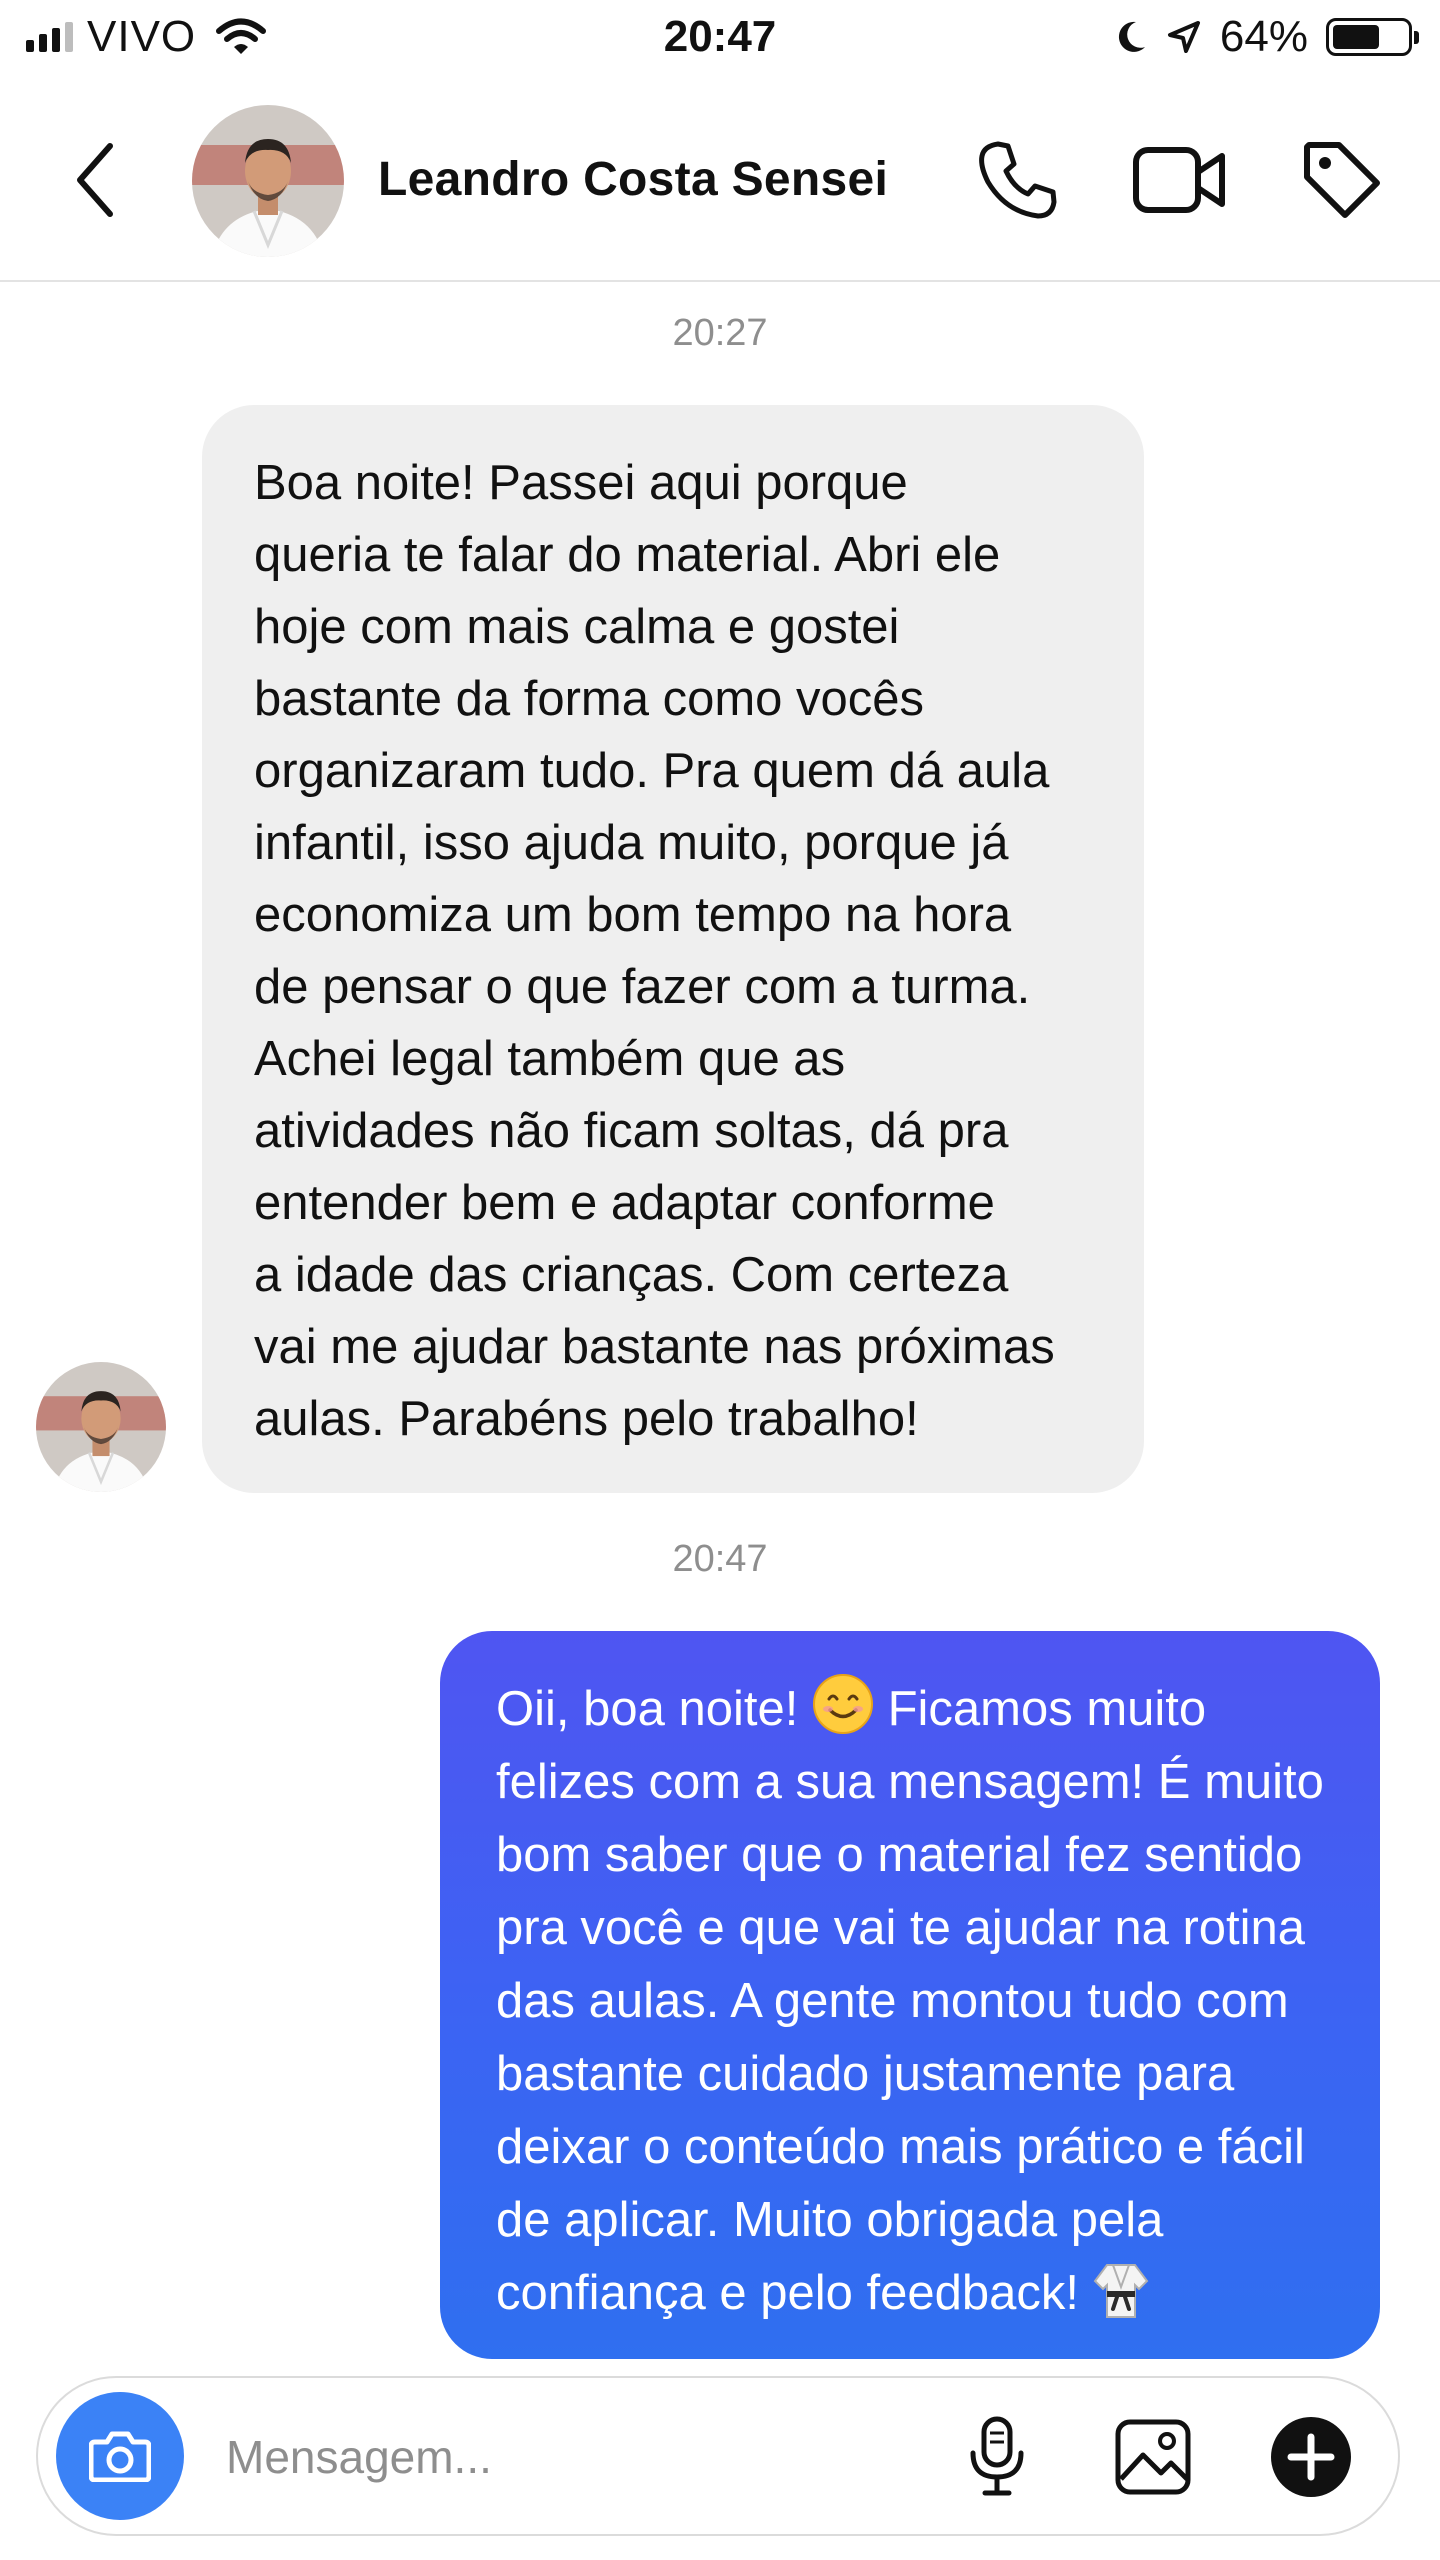  I want to click on smiling-face-emoji, so click(842, 1704).